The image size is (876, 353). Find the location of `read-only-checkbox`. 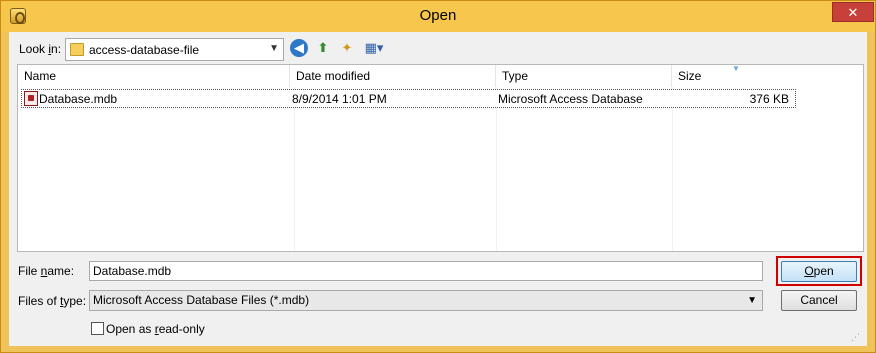

read-only-checkbox is located at coordinates (97, 328).